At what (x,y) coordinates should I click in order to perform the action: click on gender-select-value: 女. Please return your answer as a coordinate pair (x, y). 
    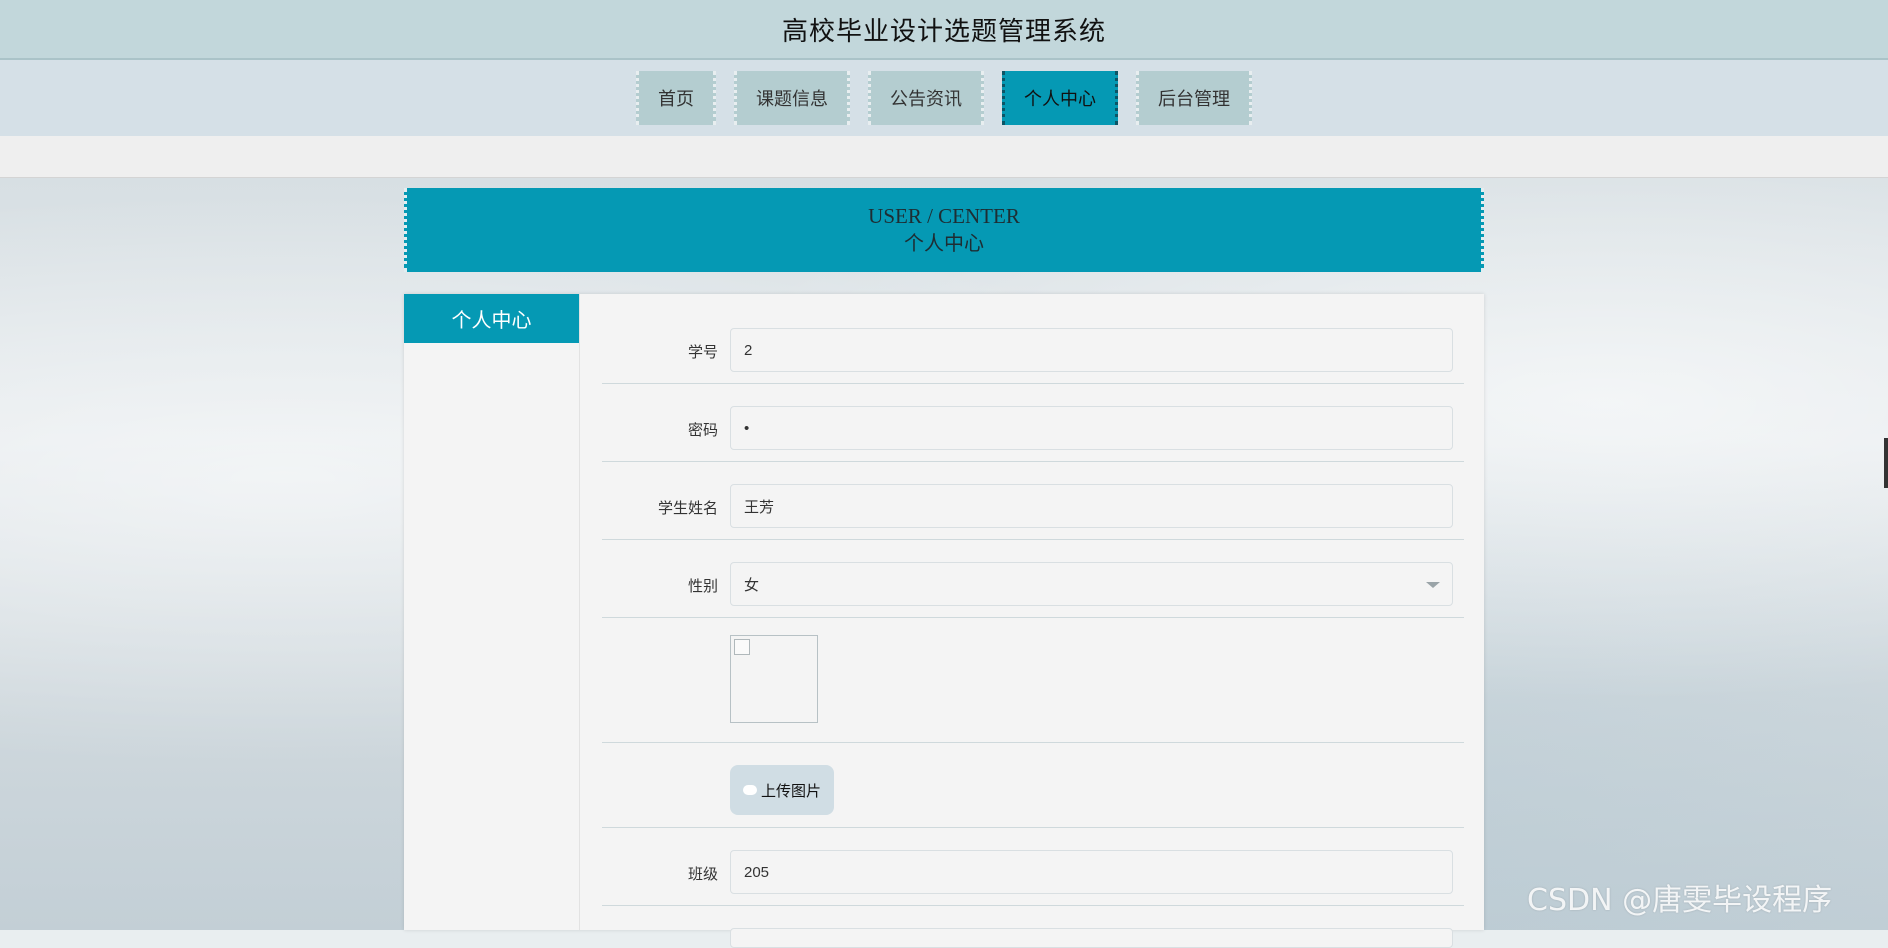
    Looking at the image, I should click on (752, 585).